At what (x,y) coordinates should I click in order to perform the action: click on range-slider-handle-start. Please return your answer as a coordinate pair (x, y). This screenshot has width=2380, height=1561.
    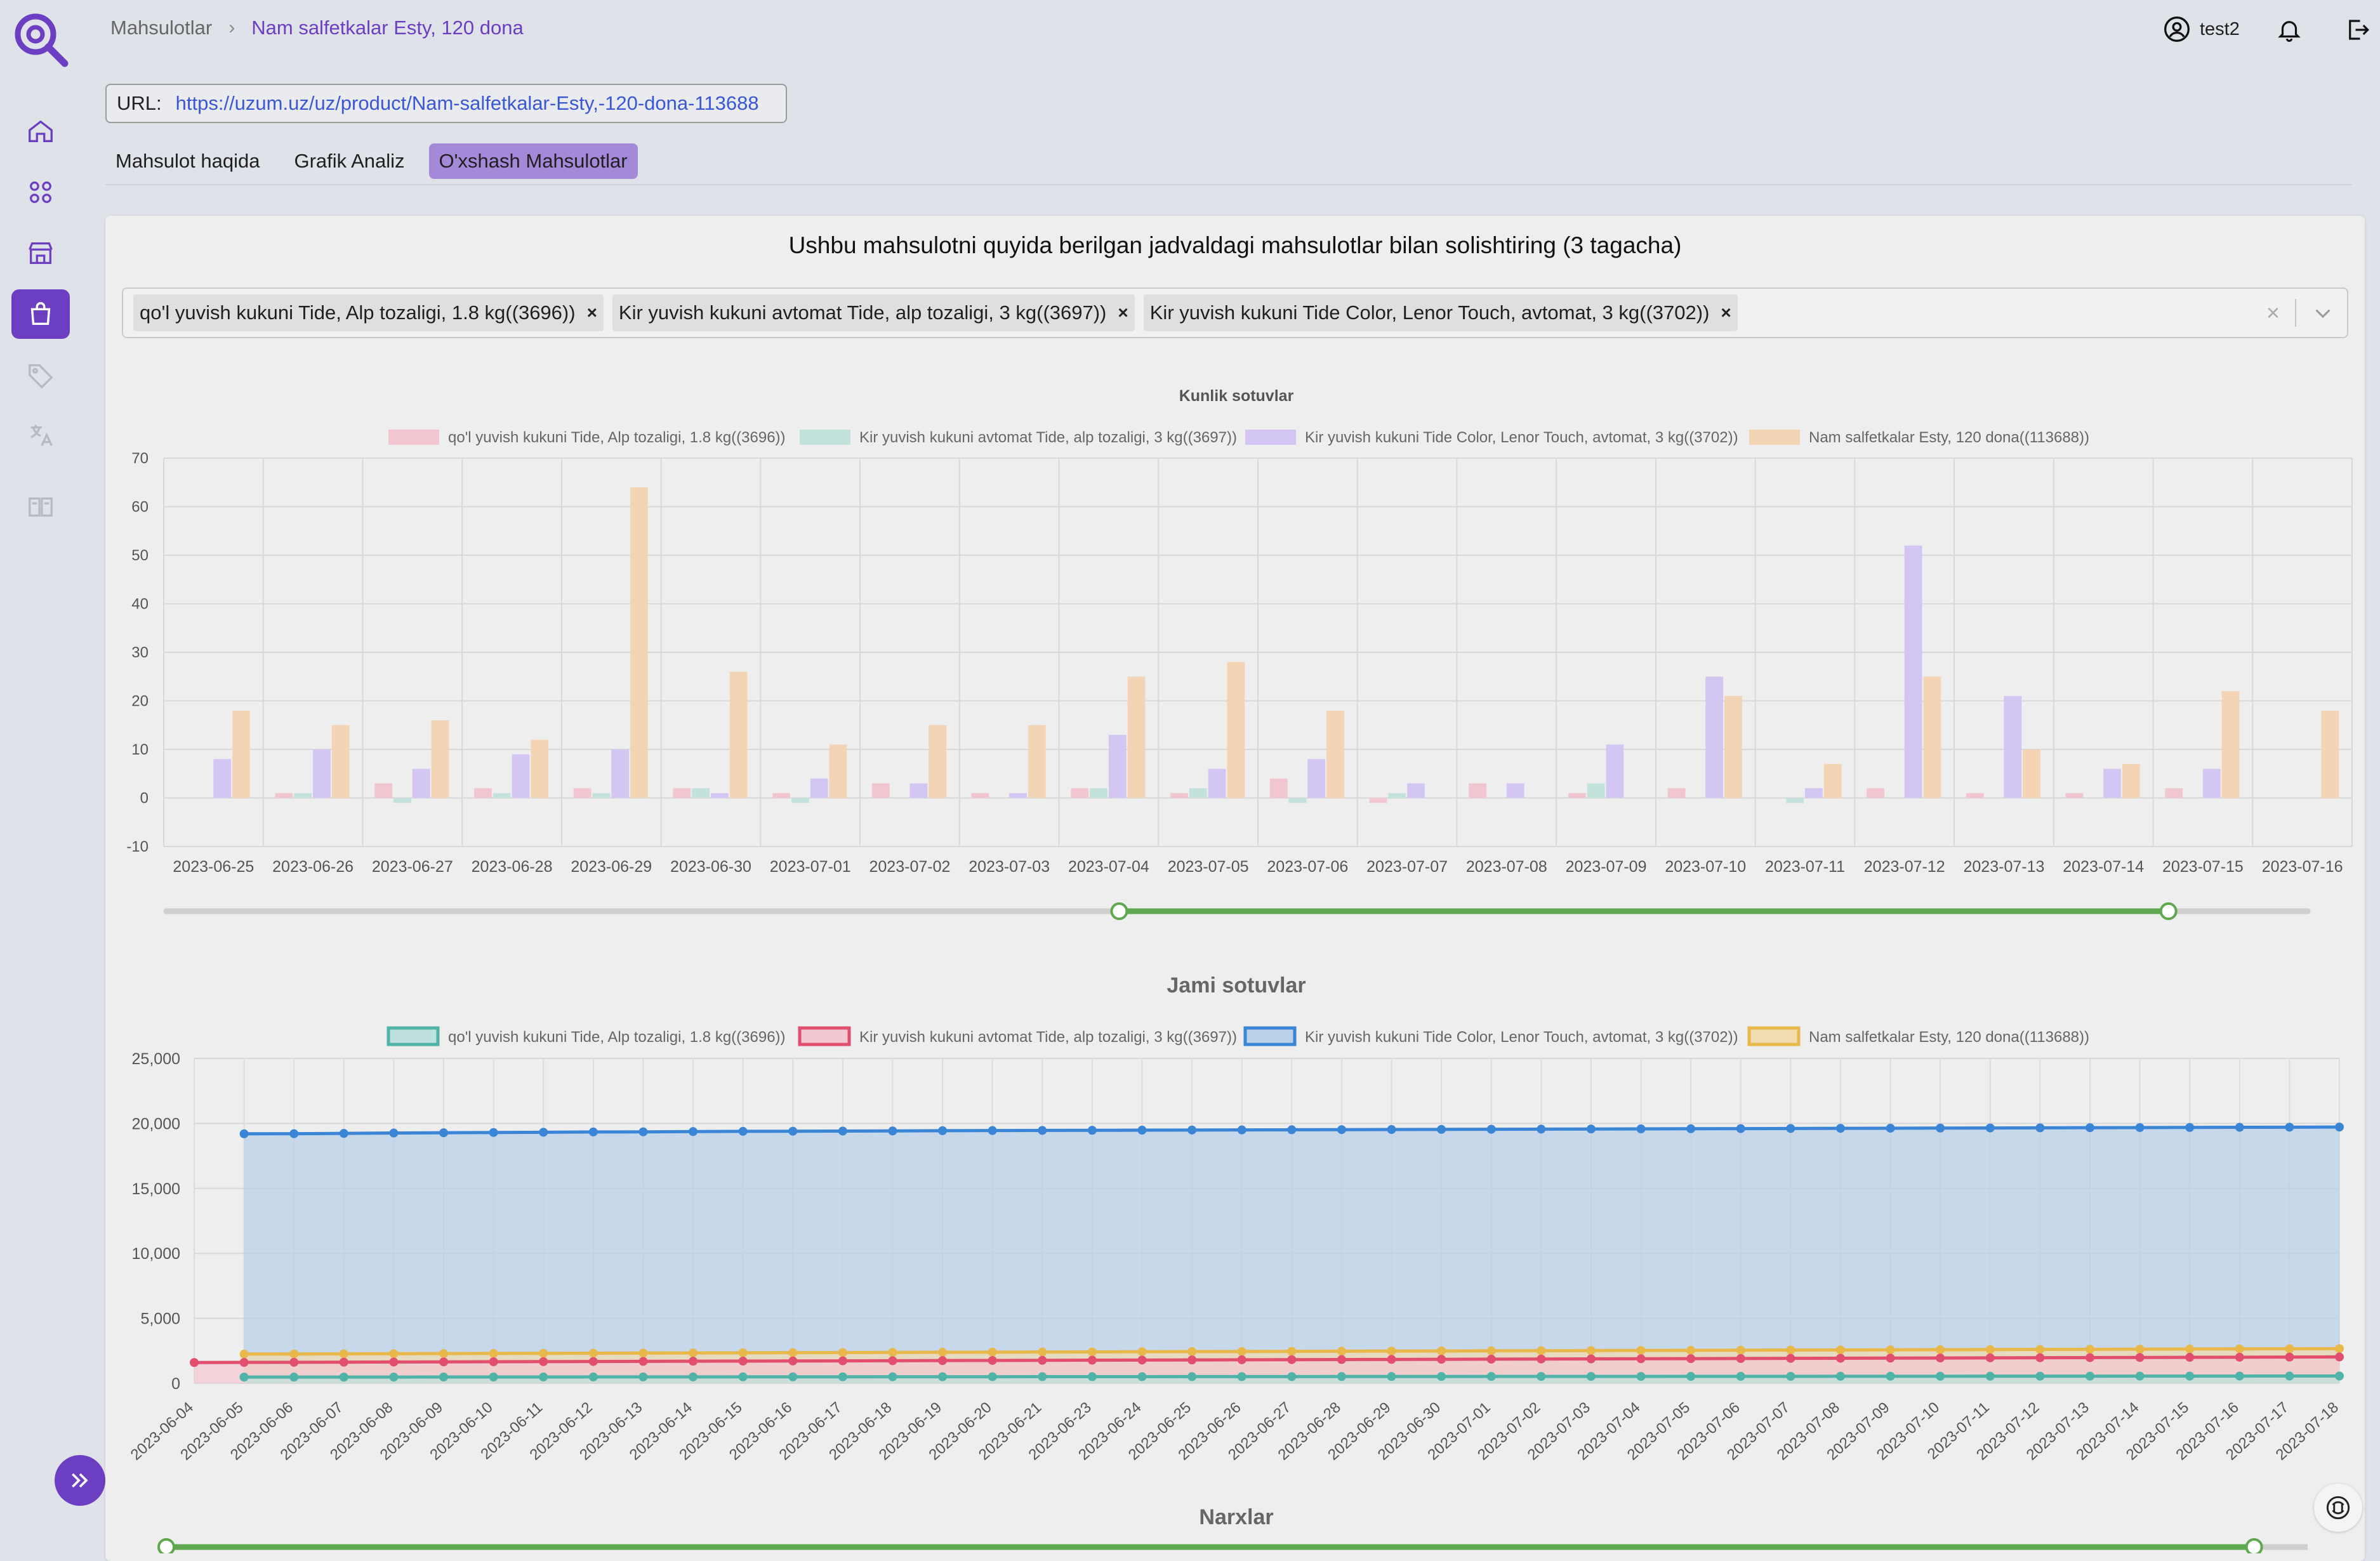
    Looking at the image, I should click on (166, 1545).